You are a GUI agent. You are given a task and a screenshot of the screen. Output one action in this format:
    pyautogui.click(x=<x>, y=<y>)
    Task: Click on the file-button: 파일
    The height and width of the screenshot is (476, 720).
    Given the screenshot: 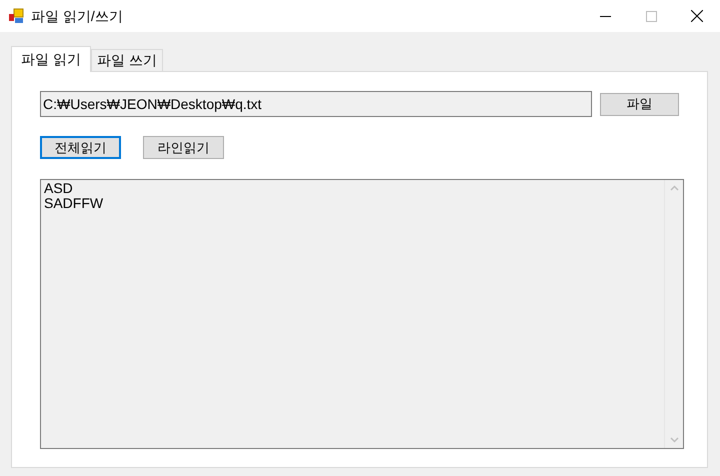 What is the action you would take?
    pyautogui.click(x=639, y=104)
    